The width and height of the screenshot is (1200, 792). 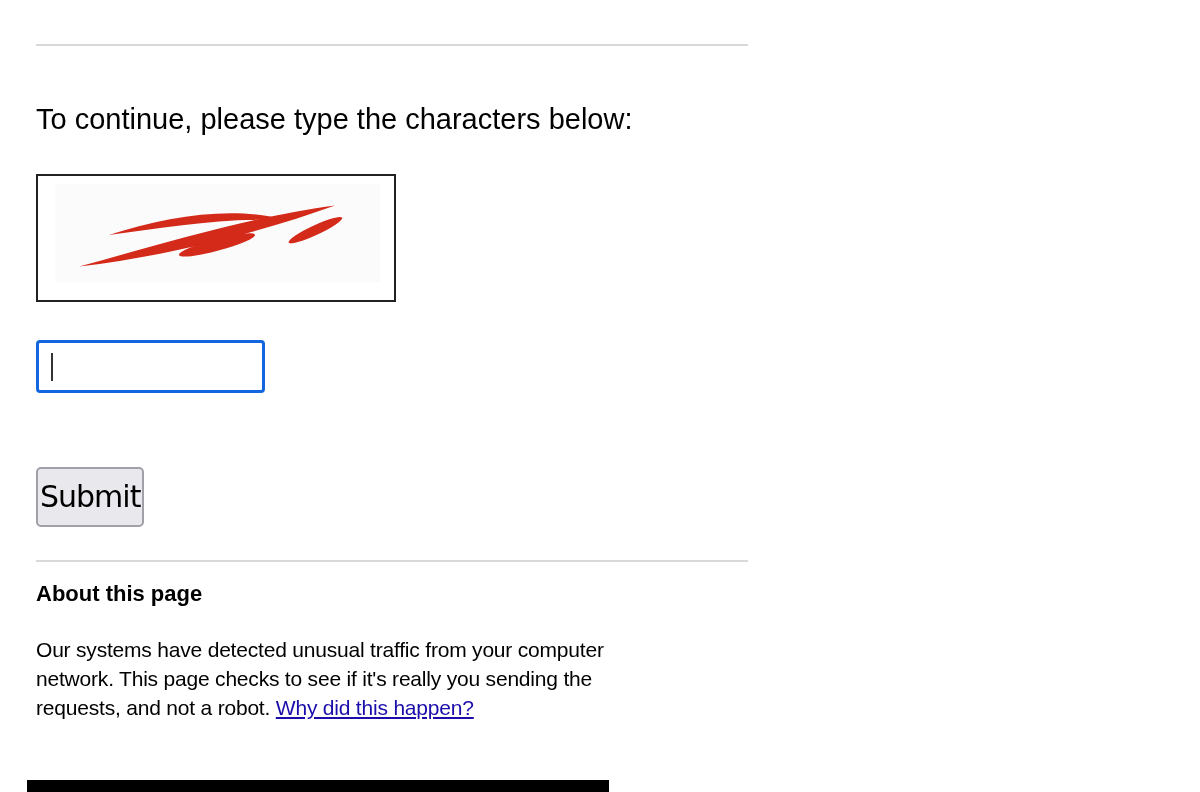 What do you see at coordinates (150, 366) in the screenshot?
I see `answer-field` at bounding box center [150, 366].